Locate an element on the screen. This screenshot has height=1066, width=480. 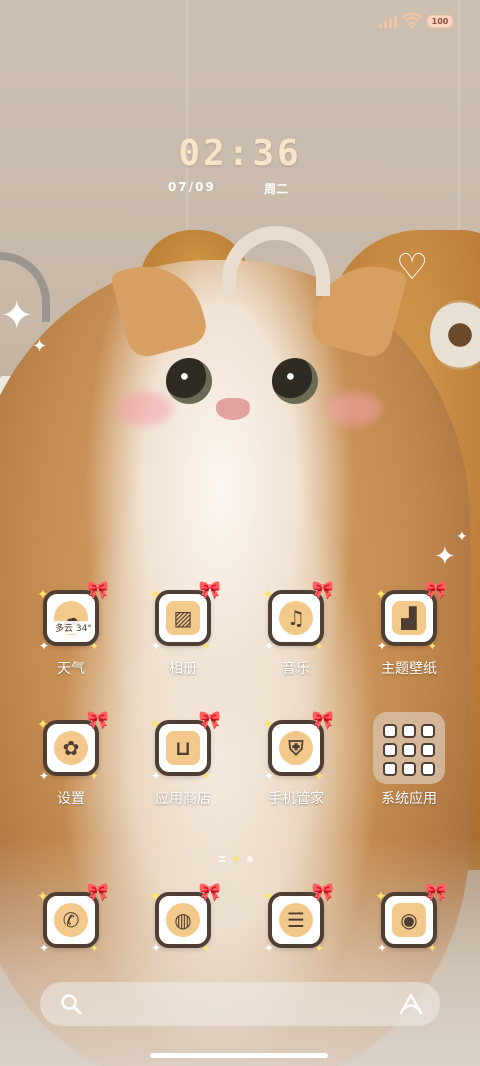
gallery-icon: ▨ 🎀 ✦ ✦ ✦ is located at coordinates (185, 617).